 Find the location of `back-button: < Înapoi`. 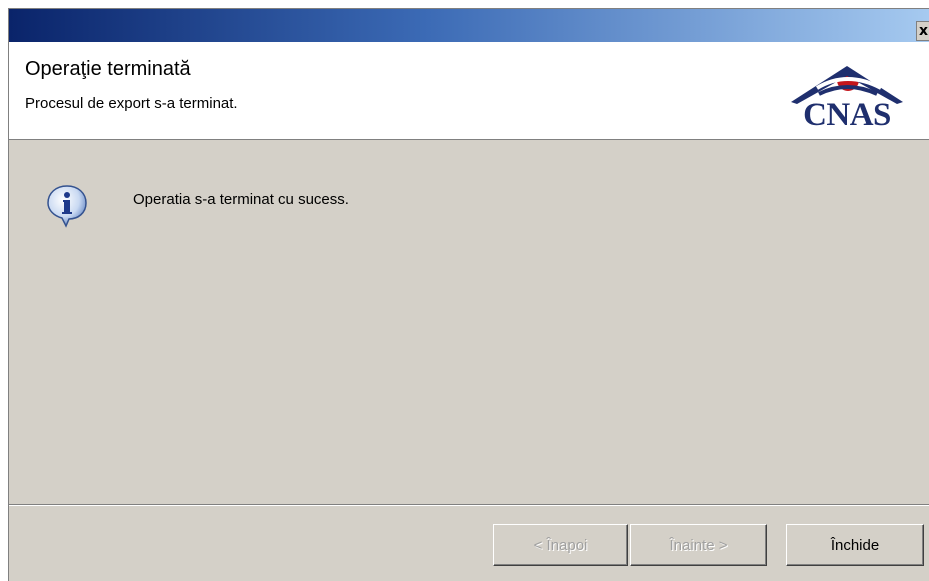

back-button: < Înapoi is located at coordinates (560, 545).